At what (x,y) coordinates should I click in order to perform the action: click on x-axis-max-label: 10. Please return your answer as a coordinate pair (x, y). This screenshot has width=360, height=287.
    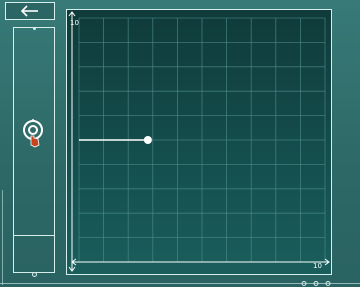
    Looking at the image, I should click on (317, 266).